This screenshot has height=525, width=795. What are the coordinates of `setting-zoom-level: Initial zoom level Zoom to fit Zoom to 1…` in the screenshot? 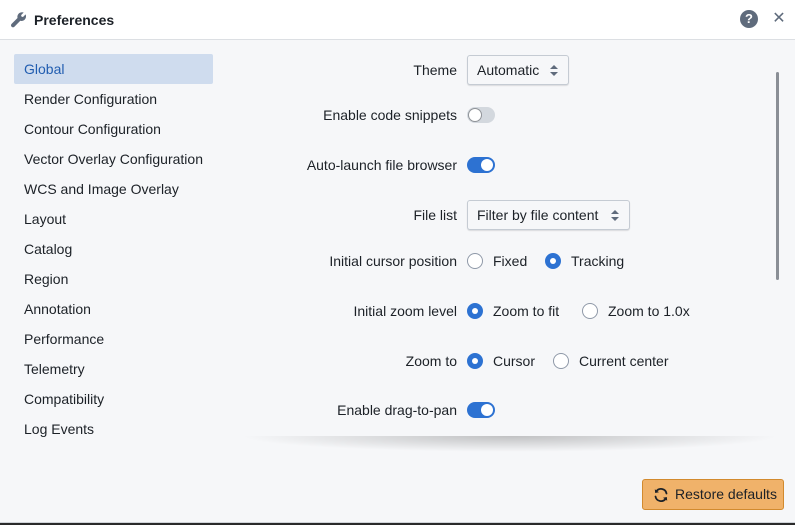 It's located at (500, 311).